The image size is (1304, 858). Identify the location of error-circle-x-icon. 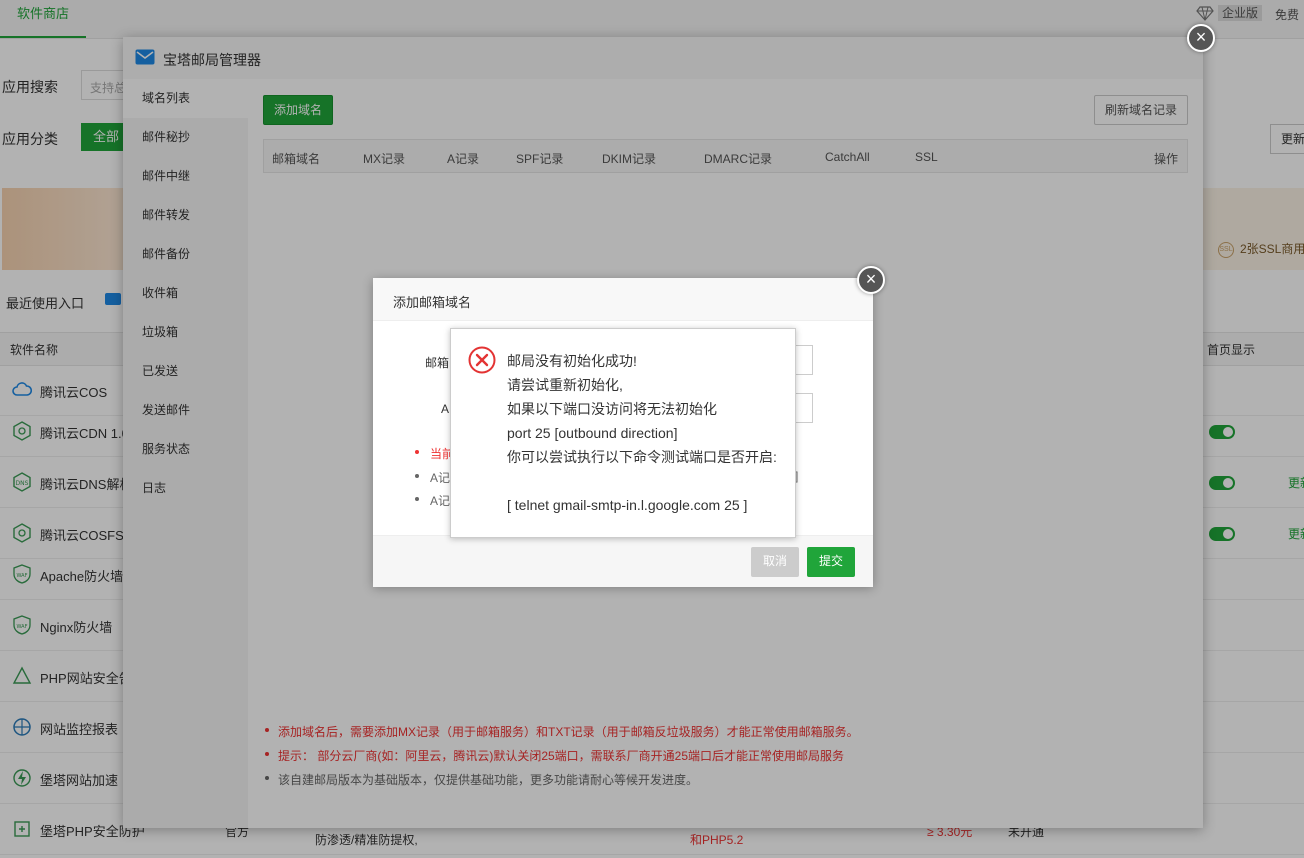
(482, 360).